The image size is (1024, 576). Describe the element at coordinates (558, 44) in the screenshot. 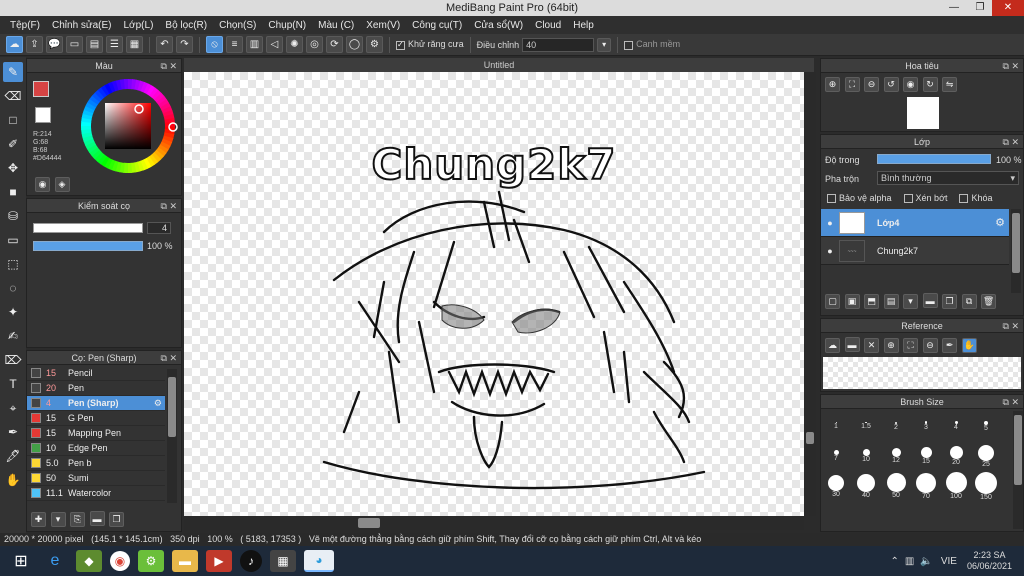

I see `adjust-input: 40` at that location.